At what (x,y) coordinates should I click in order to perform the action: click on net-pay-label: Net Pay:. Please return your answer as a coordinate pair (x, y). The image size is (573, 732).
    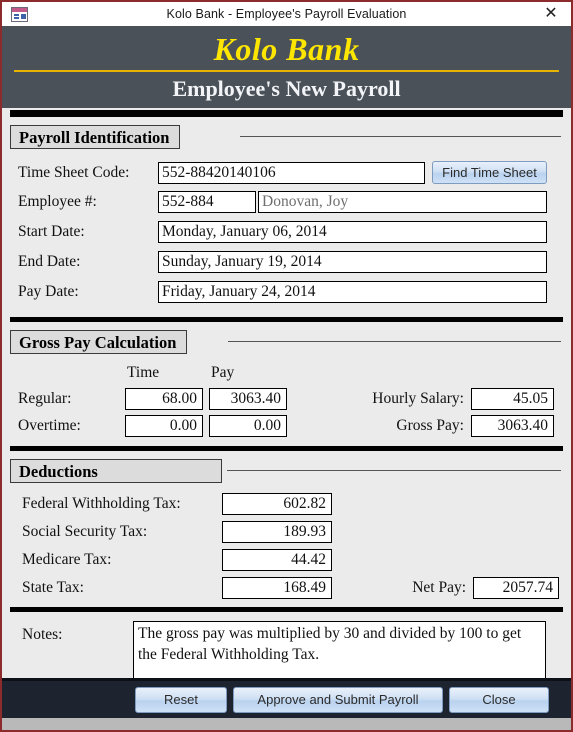
    Looking at the image, I should click on (439, 588).